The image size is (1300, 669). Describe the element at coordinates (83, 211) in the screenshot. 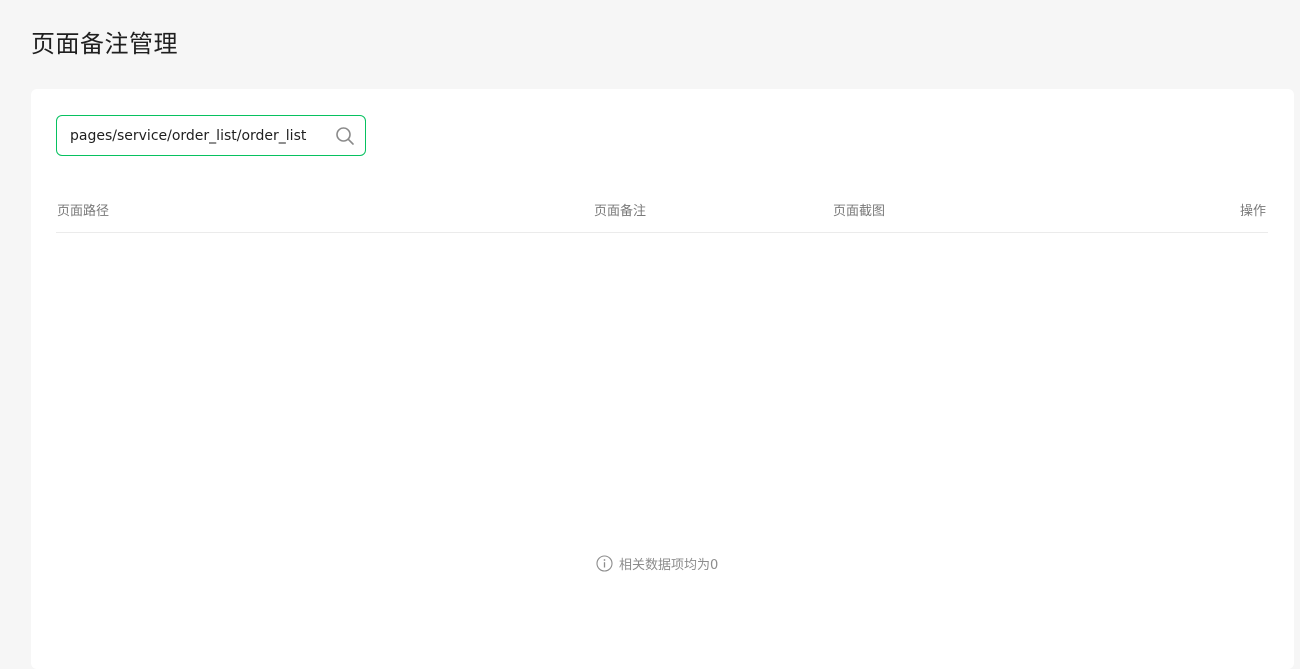

I see `column-header-page-path: 页面路径` at that location.